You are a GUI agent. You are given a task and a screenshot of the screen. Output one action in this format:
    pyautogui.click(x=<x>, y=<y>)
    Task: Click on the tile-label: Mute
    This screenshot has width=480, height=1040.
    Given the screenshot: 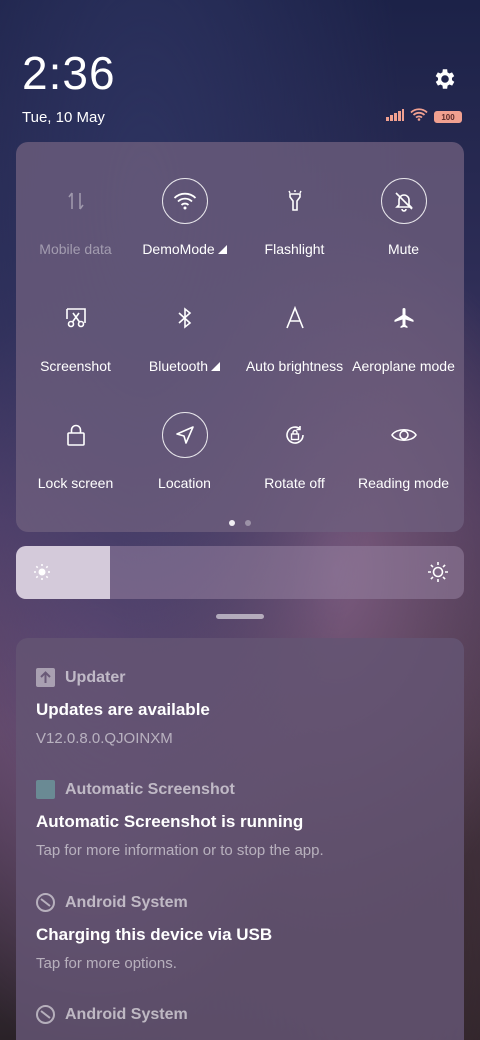 What is the action you would take?
    pyautogui.click(x=403, y=249)
    